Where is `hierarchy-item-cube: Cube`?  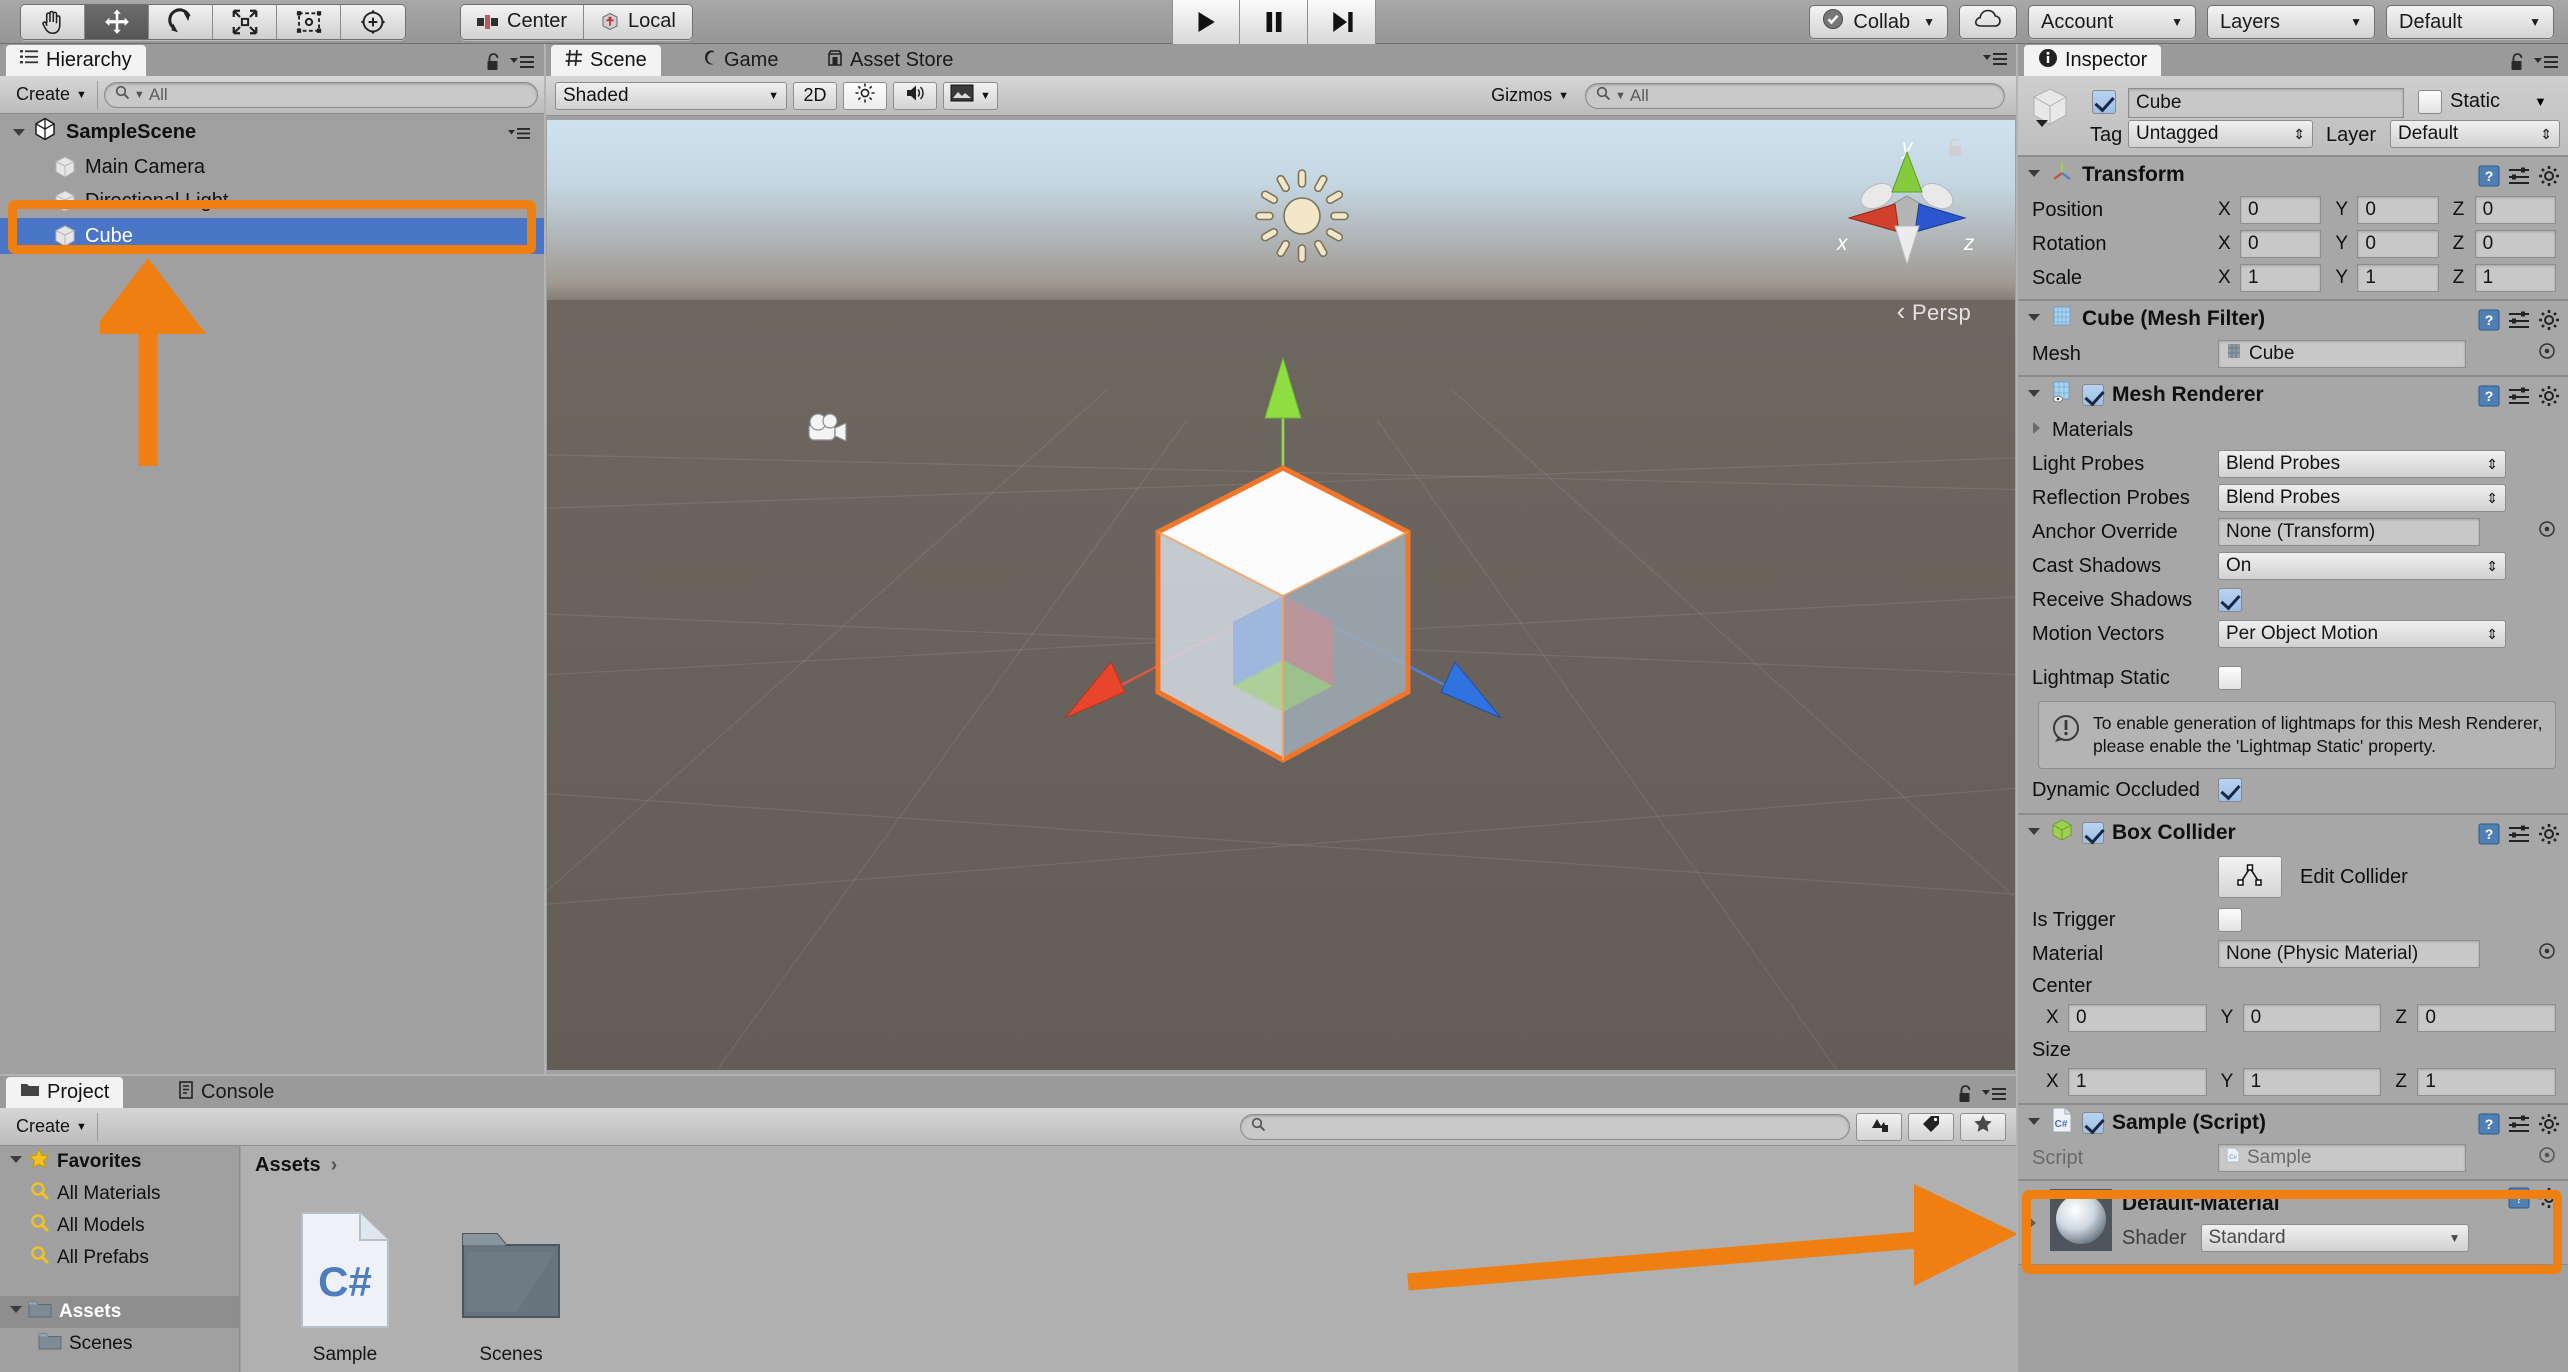
hierarchy-item-cube: Cube is located at coordinates (272, 236).